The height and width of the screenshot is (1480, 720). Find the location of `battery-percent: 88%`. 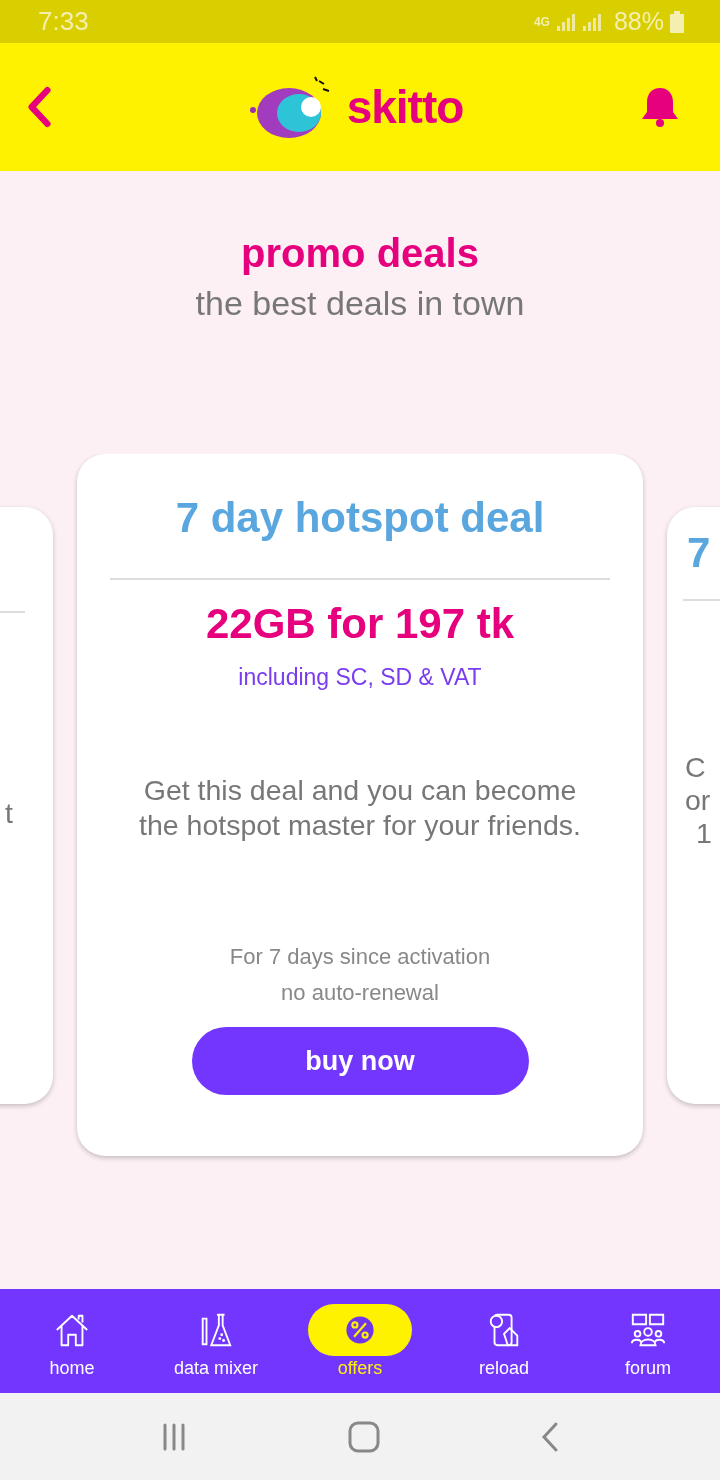

battery-percent: 88% is located at coordinates (638, 21).